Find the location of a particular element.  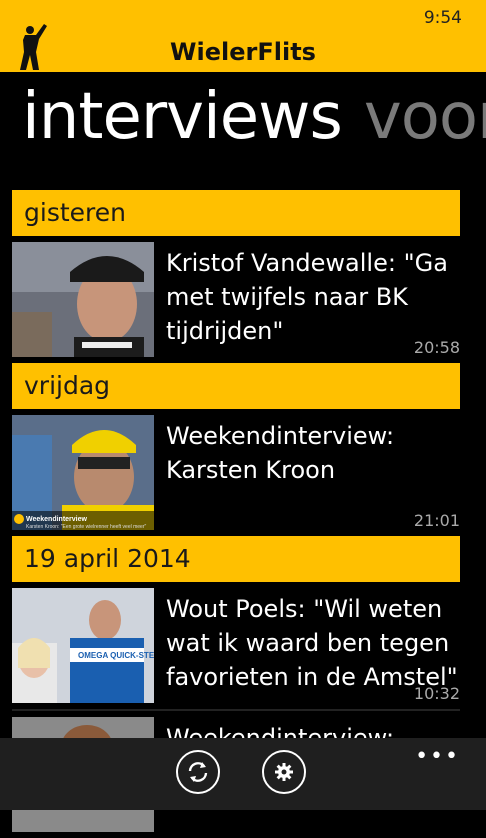

title-bar: 9:54 WielerFlits is located at coordinates (243, 36).